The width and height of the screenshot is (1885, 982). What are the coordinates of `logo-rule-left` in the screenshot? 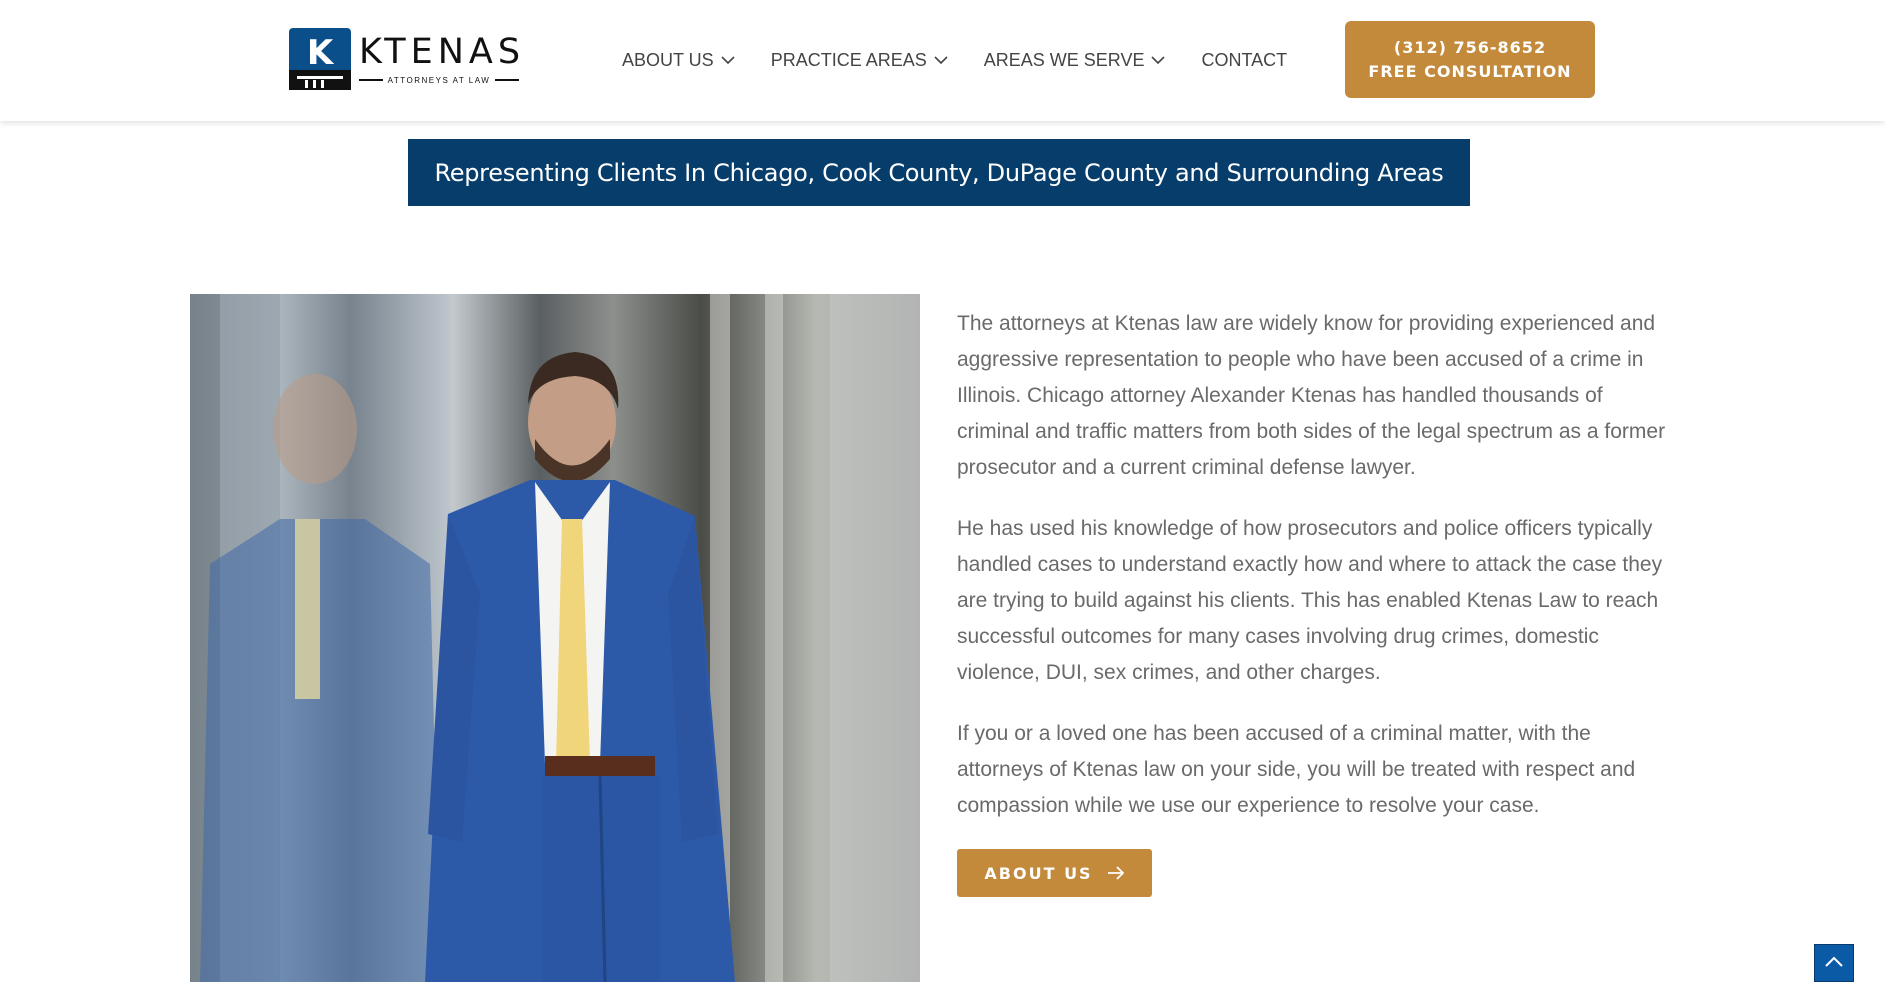 It's located at (371, 80).